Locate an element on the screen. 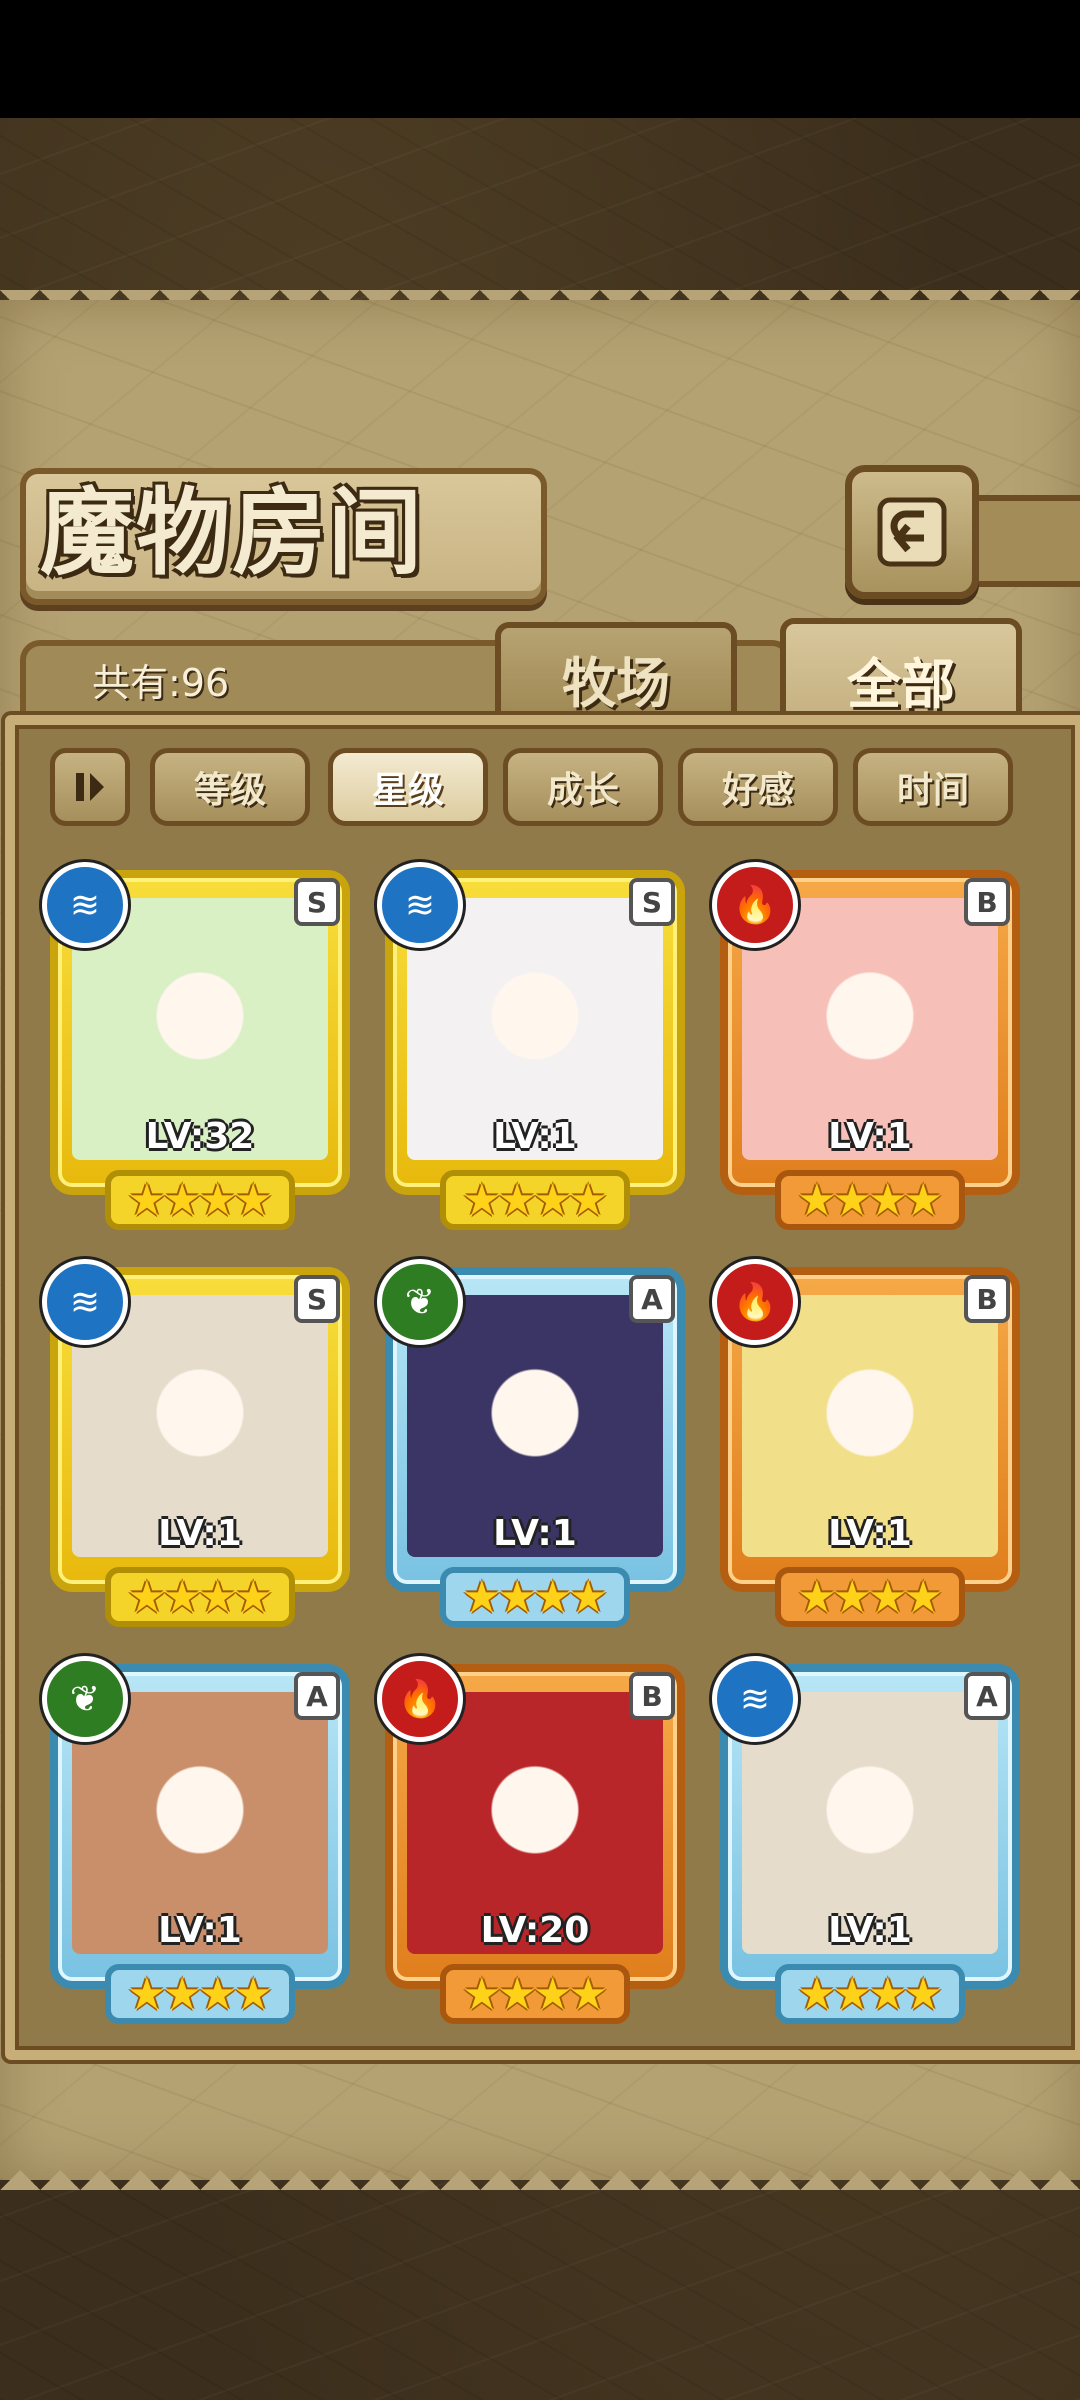  sort-by-affection: 好感 is located at coordinates (758, 787).